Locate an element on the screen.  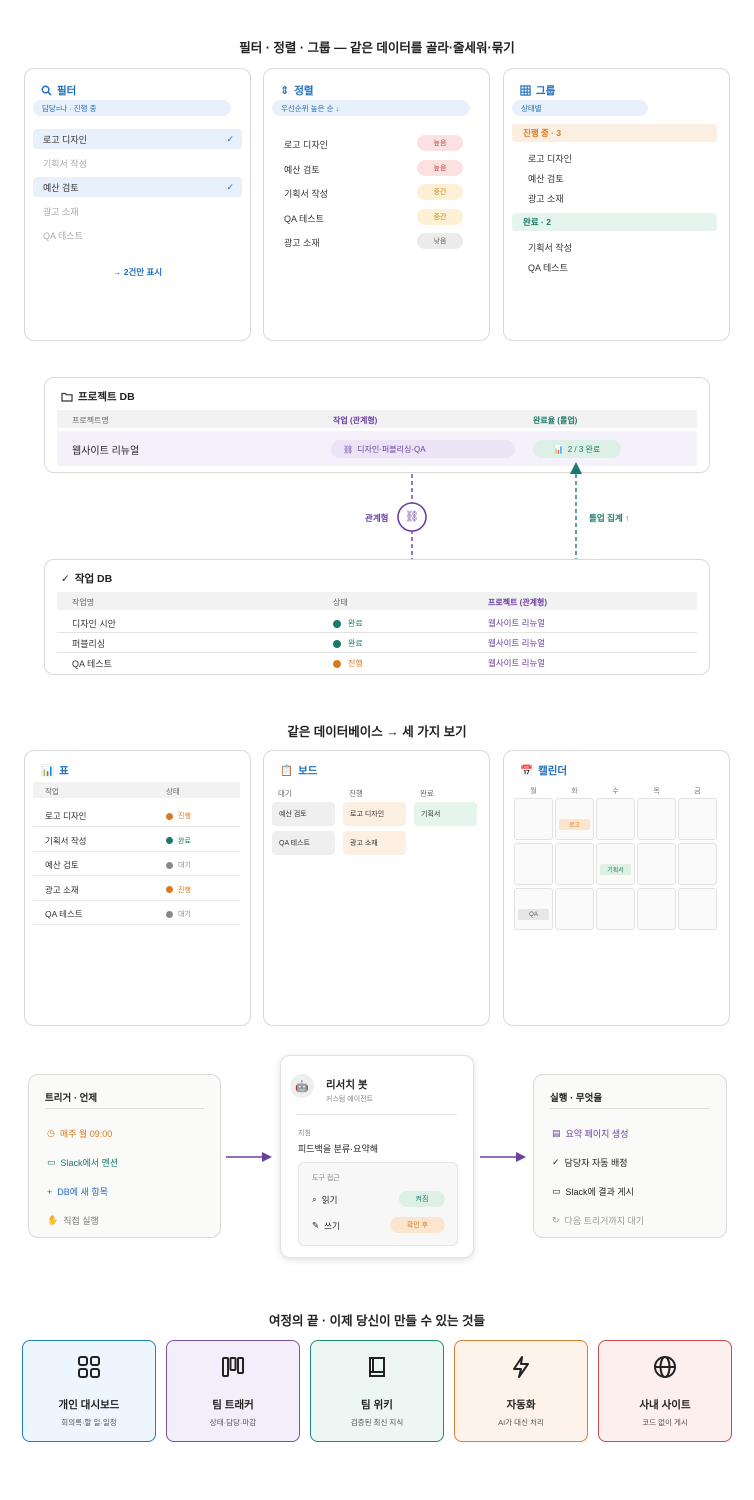
document-icon: ▤ is located at coordinates (556, 1133).